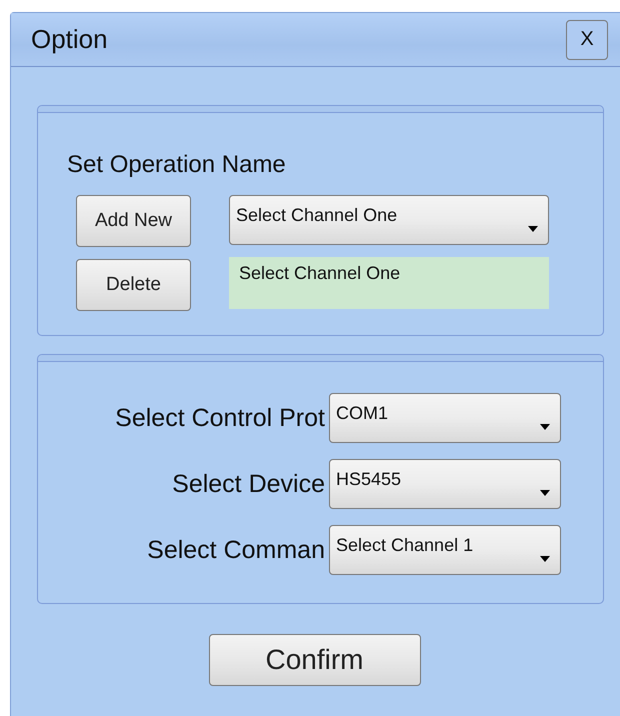 Image resolution: width=620 pixels, height=716 pixels. Describe the element at coordinates (587, 40) in the screenshot. I see `close-button: X` at that location.